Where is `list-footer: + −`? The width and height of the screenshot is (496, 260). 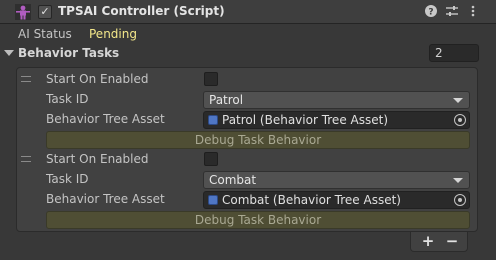
list-footer: + − is located at coordinates (439, 242).